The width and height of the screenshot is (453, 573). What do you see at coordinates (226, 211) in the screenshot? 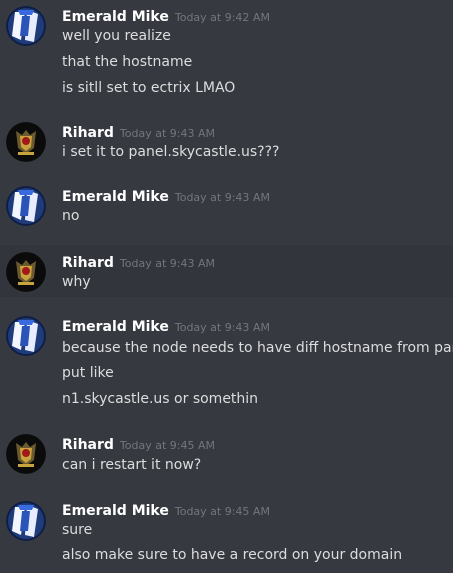
I see `message-group: Emerald Mike Today at 9:43 AM no` at bounding box center [226, 211].